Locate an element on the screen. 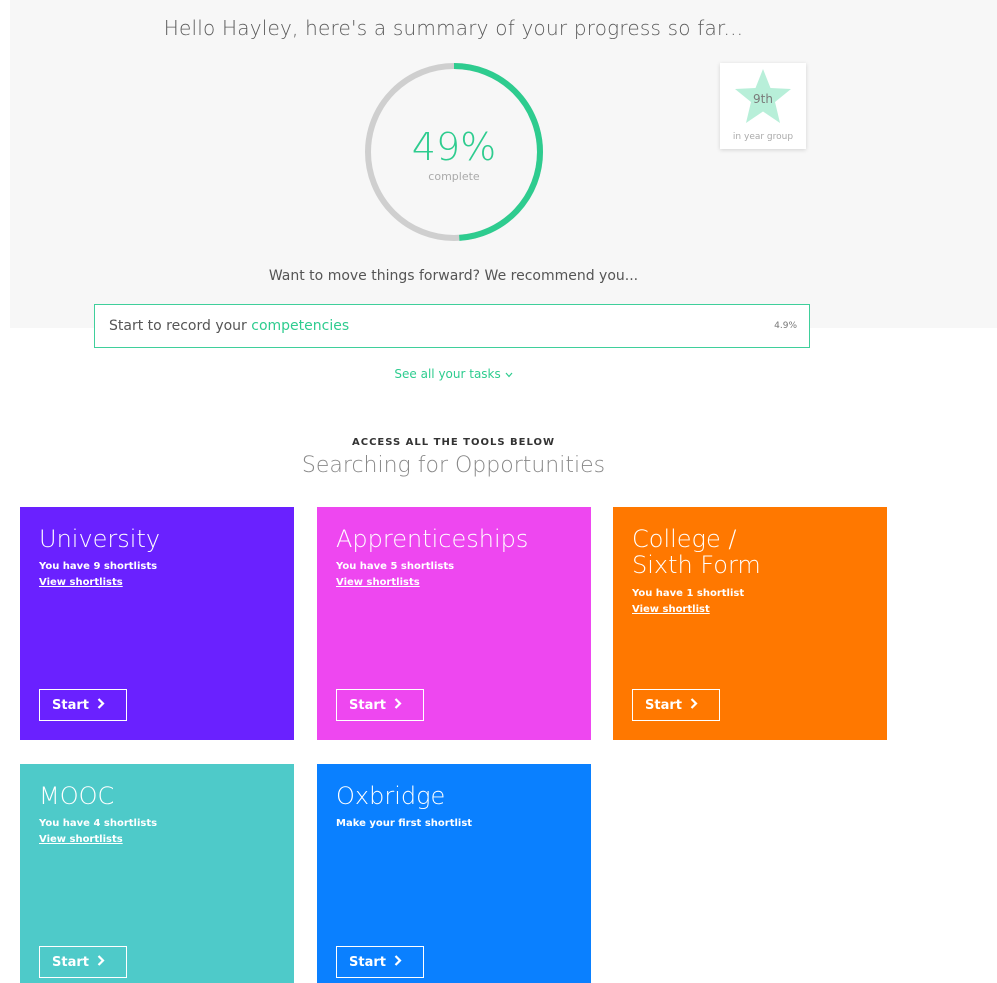 The height and width of the screenshot is (983, 997). tile-title: University is located at coordinates (100, 539).